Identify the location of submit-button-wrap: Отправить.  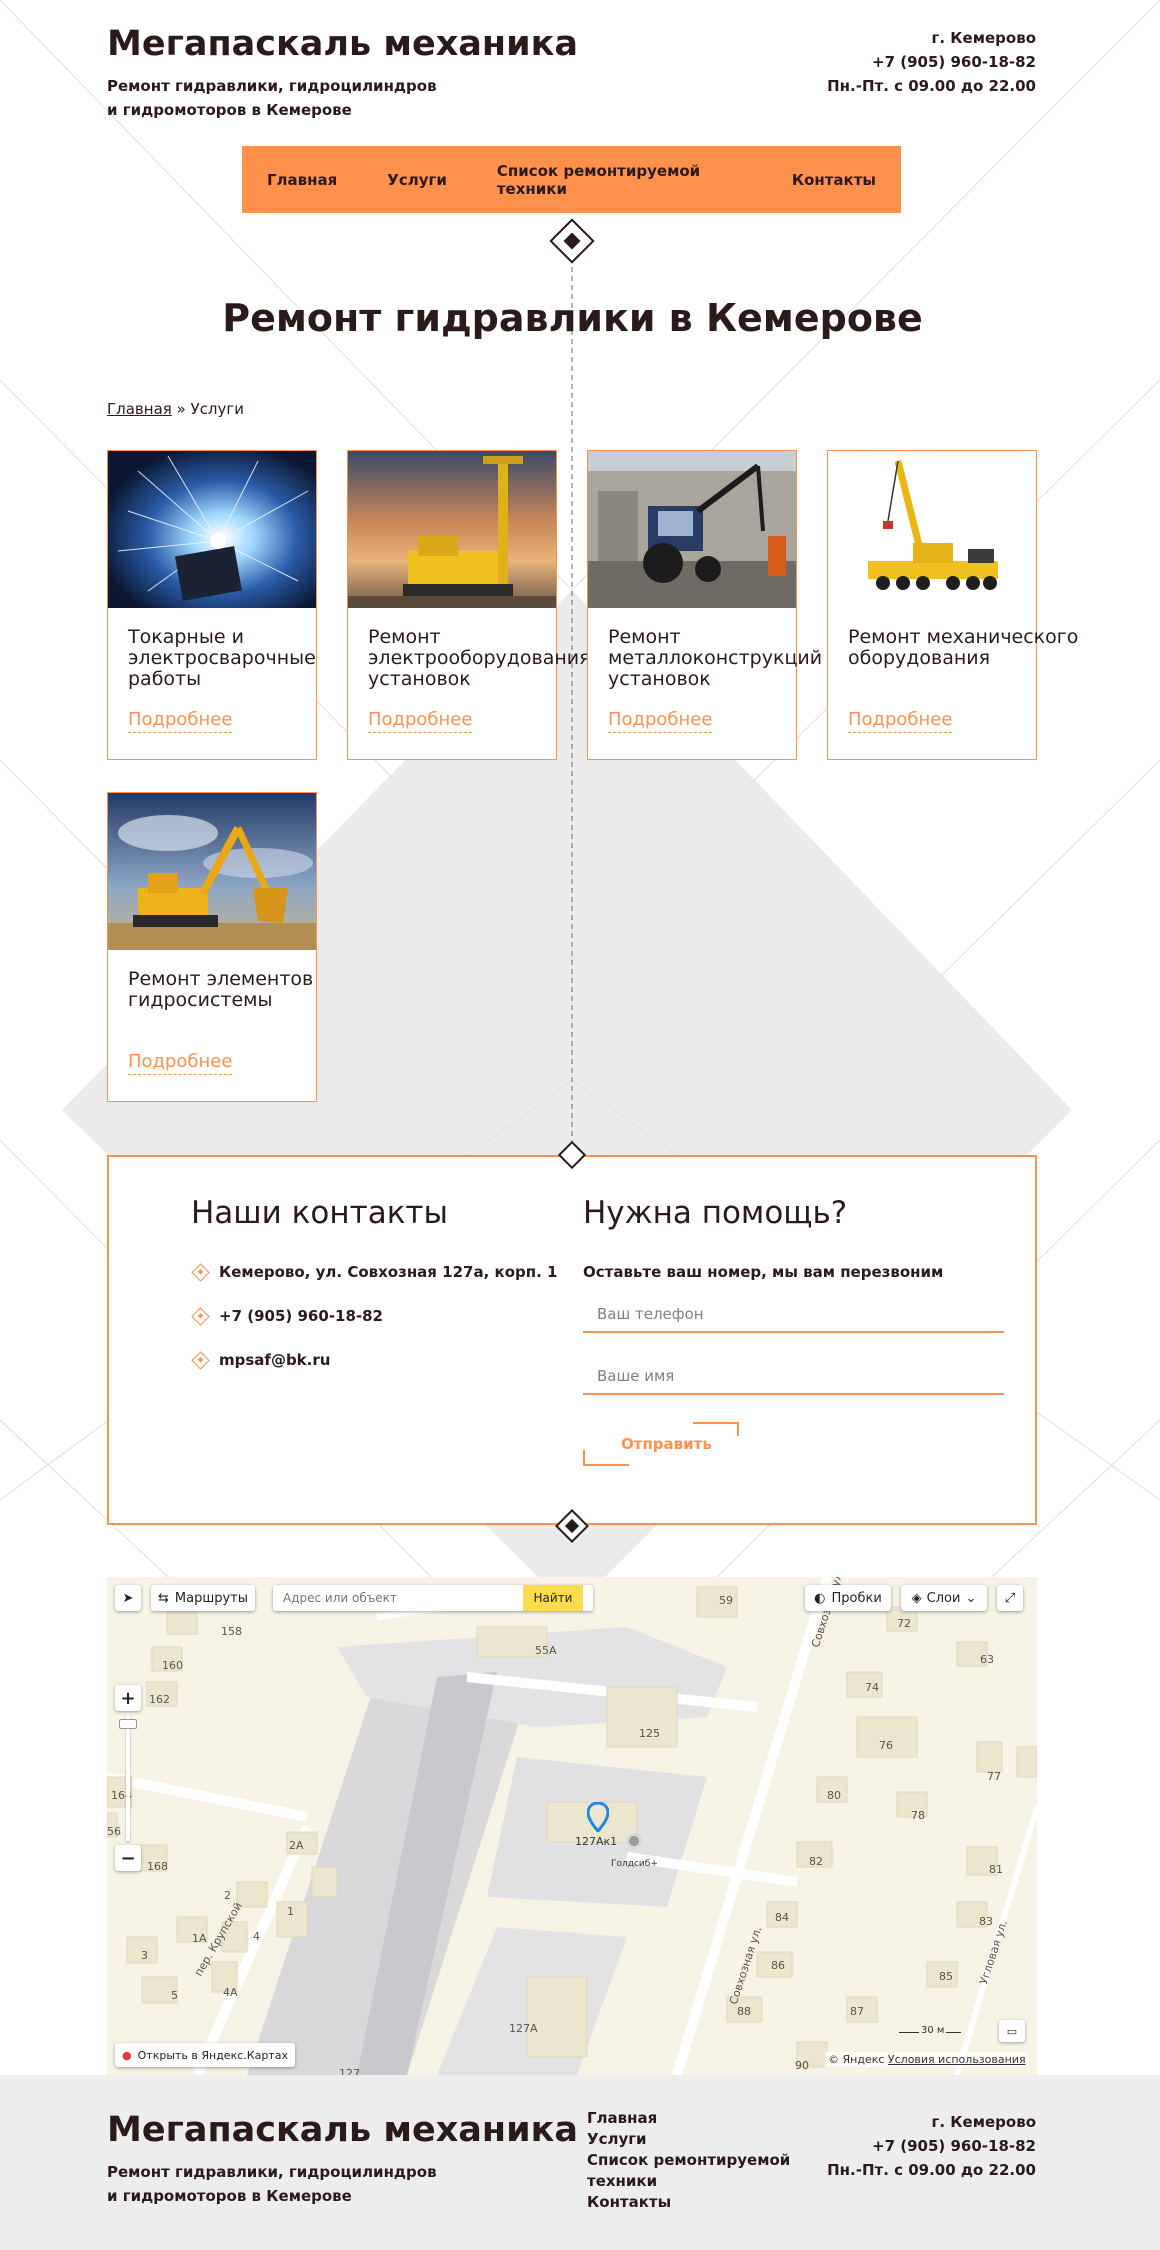
(663, 1445).